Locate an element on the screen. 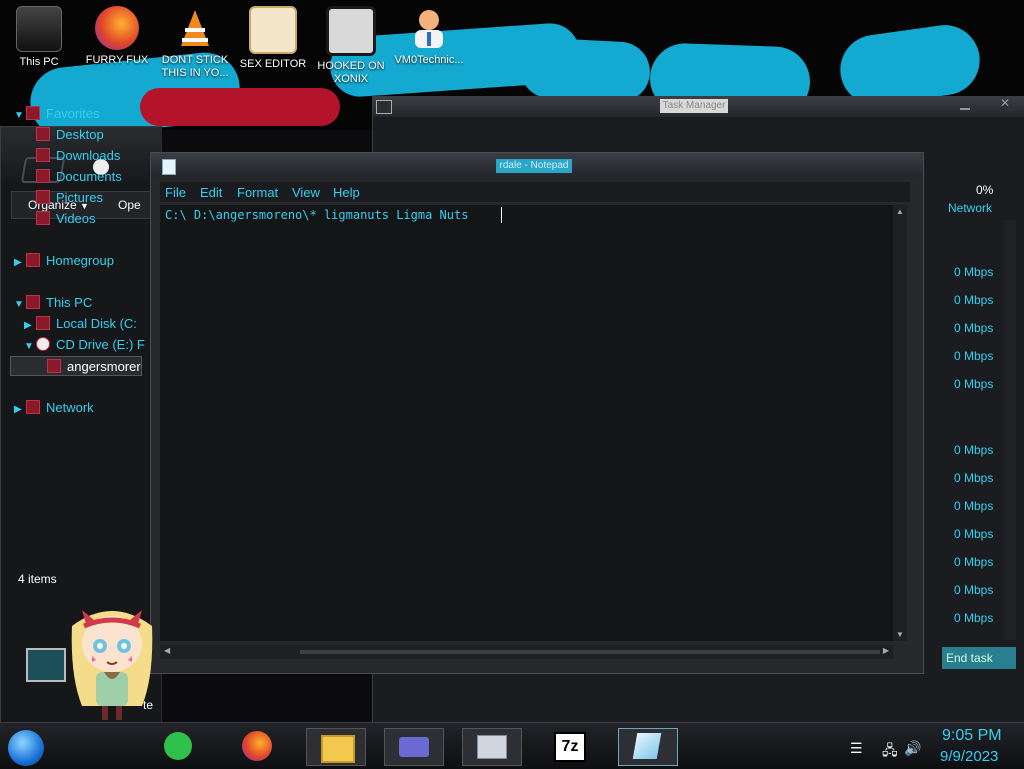  file-explorer-icon is located at coordinates (338, 749).